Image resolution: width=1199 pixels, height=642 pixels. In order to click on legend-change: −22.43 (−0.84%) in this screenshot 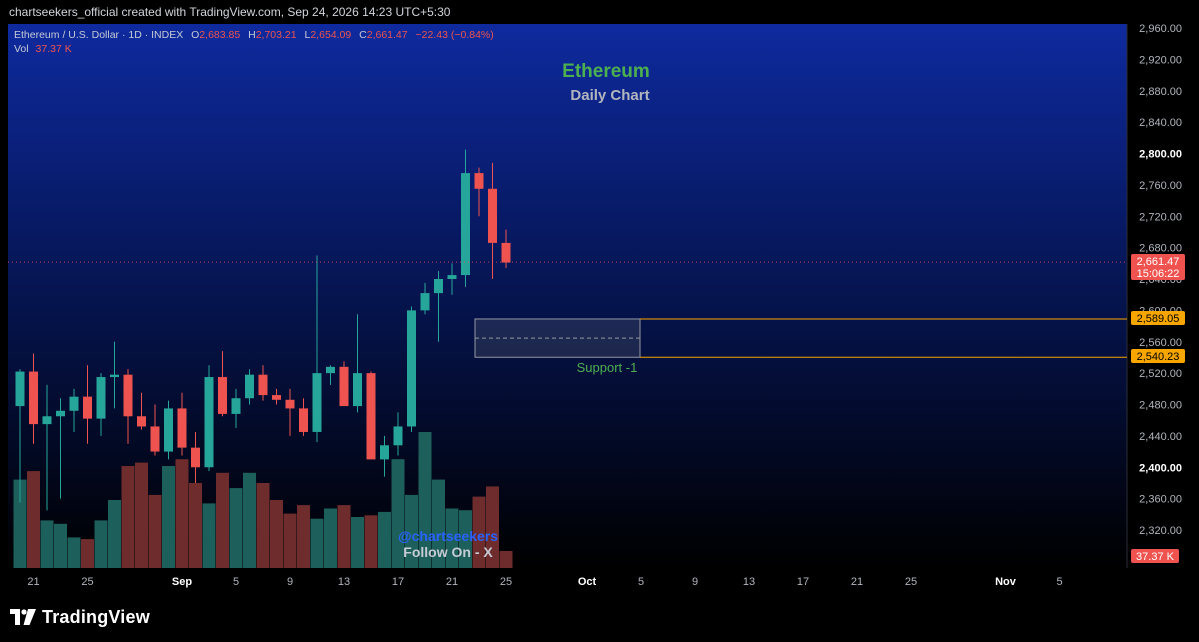, I will do `click(455, 35)`.